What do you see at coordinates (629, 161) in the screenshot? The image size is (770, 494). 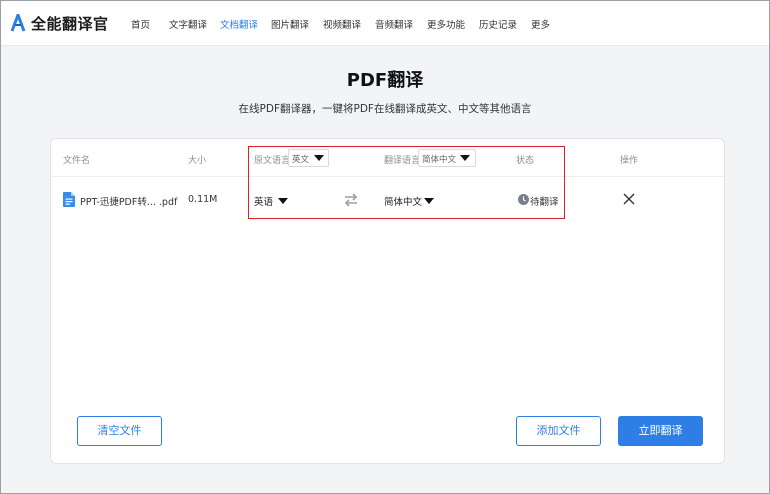 I see `header-action: 操作` at bounding box center [629, 161].